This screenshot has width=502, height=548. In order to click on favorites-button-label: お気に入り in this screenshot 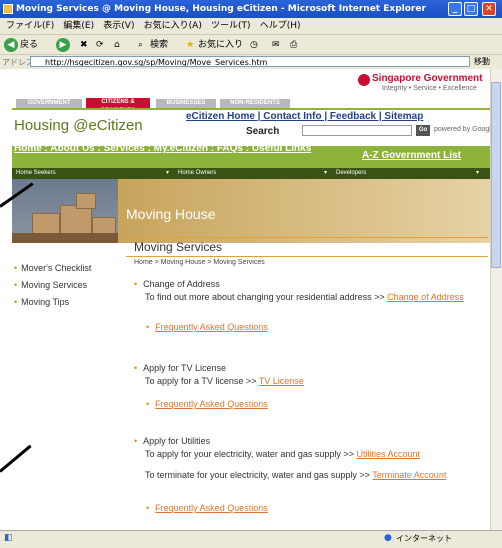, I will do `click(220, 45)`.